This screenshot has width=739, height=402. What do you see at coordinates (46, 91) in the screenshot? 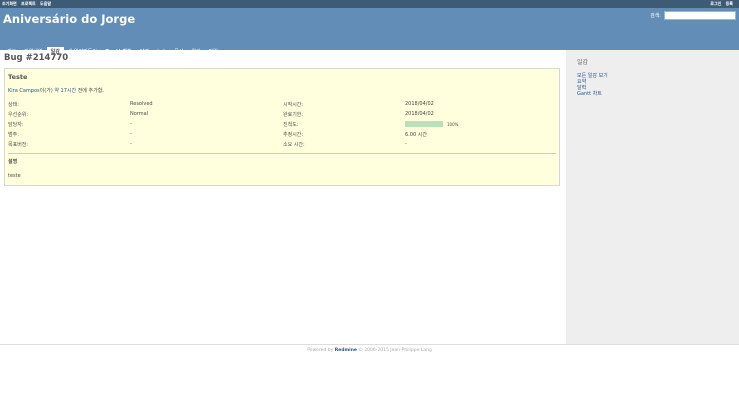
I see `author-suffix: 이(가)` at bounding box center [46, 91].